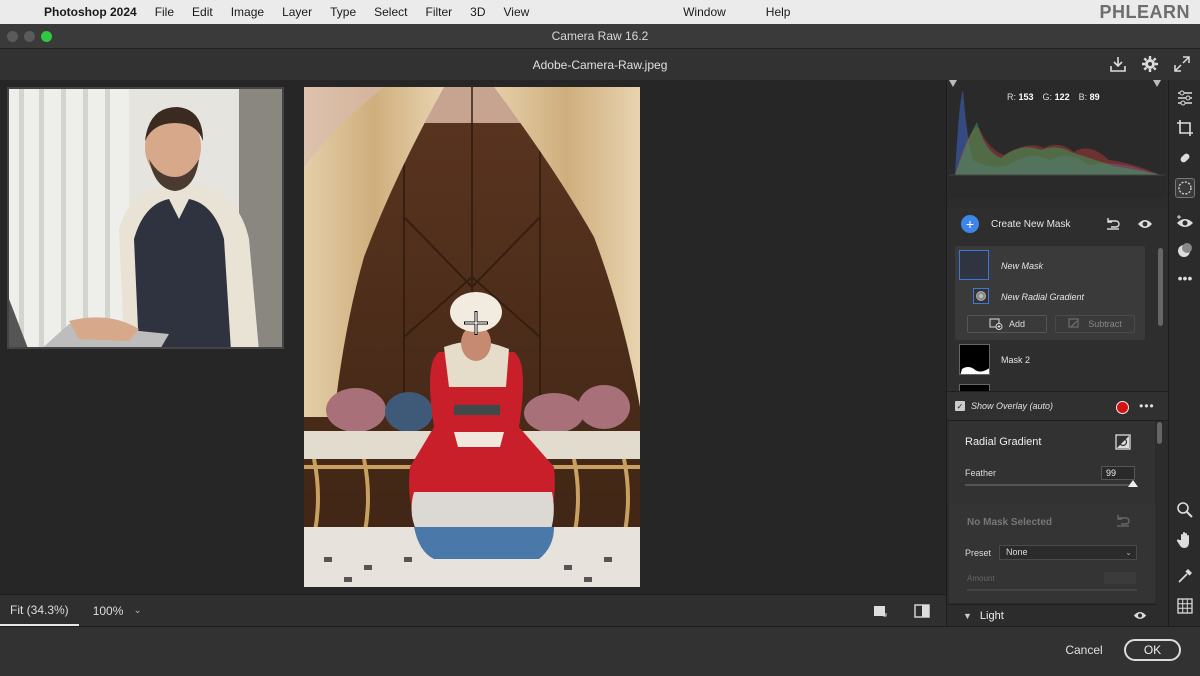 The image size is (1200, 676). Describe the element at coordinates (1118, 473) in the screenshot. I see `feather-value-input: 99` at that location.